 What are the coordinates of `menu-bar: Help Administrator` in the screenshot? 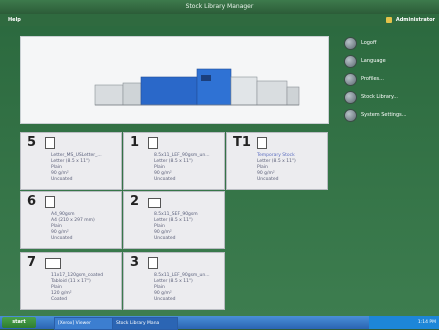 It's located at (219, 20).